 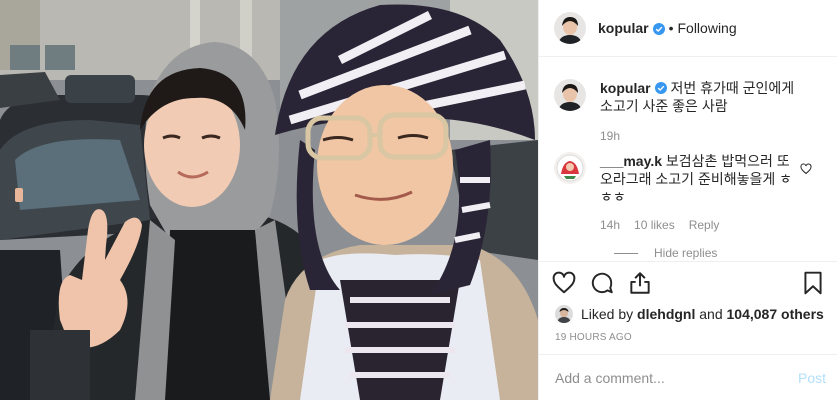 I want to click on bookmark-icon, so click(x=813, y=283).